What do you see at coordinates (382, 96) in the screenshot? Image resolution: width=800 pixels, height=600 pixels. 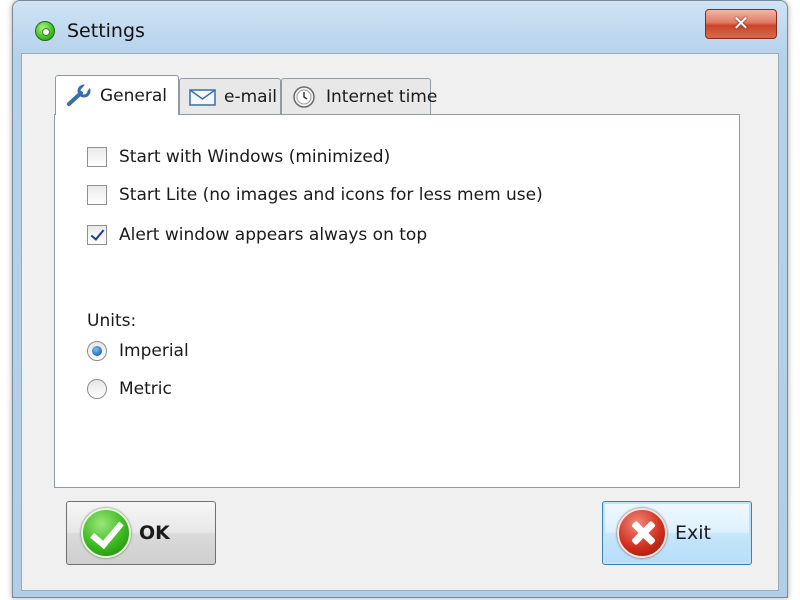 I see `tab-internet-time-label: Internet time` at bounding box center [382, 96].